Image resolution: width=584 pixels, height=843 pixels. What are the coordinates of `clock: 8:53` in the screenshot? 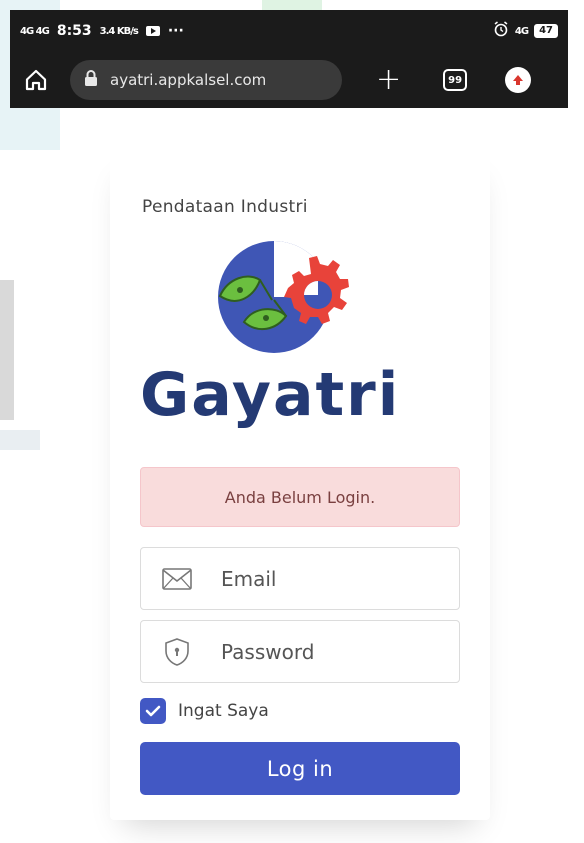 It's located at (74, 31).